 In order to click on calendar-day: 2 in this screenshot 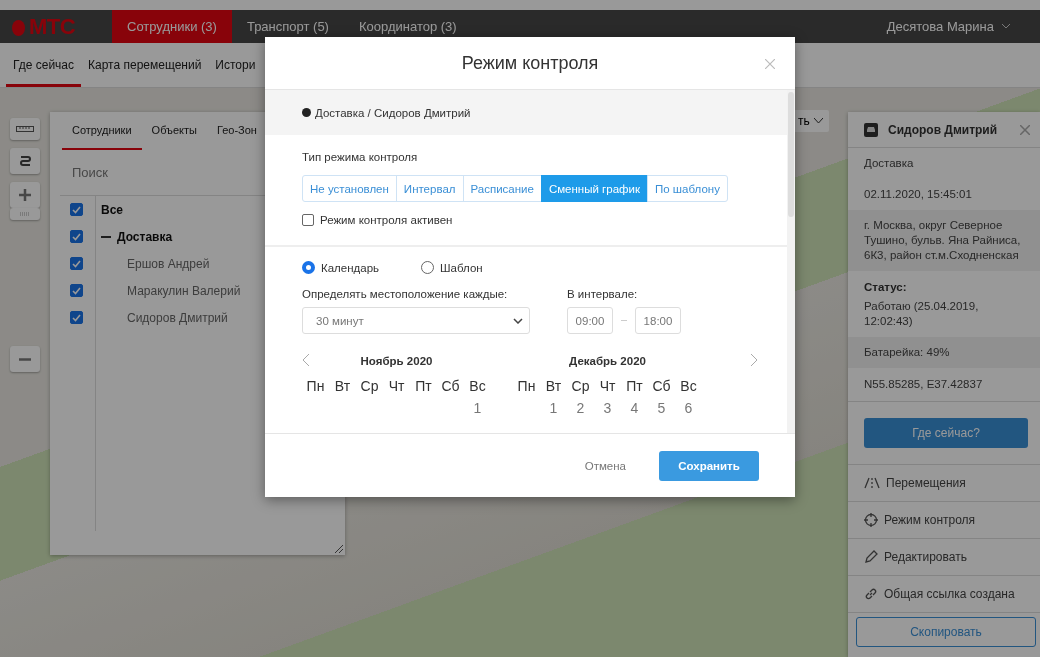, I will do `click(580, 408)`.